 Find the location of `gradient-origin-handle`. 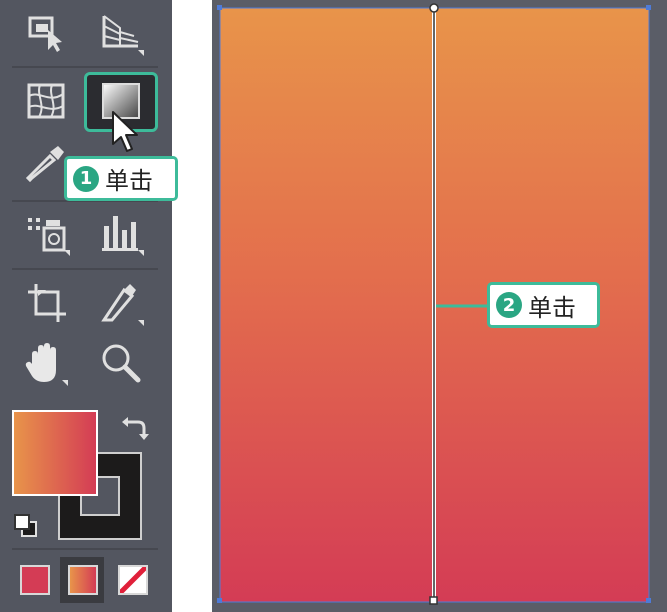

gradient-origin-handle is located at coordinates (434, 8).